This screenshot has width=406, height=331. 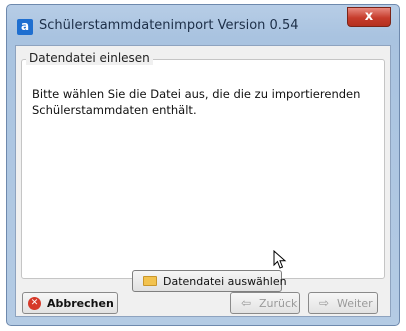 What do you see at coordinates (89, 58) in the screenshot?
I see `groupbox-title: Datendatei einlesen` at bounding box center [89, 58].